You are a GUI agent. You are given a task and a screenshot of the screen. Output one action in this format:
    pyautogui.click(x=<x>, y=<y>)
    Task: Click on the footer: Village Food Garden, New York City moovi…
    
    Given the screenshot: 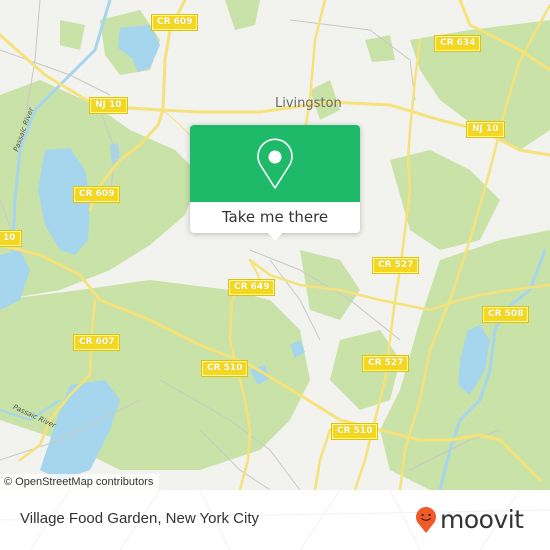 What is the action you would take?
    pyautogui.click(x=275, y=520)
    